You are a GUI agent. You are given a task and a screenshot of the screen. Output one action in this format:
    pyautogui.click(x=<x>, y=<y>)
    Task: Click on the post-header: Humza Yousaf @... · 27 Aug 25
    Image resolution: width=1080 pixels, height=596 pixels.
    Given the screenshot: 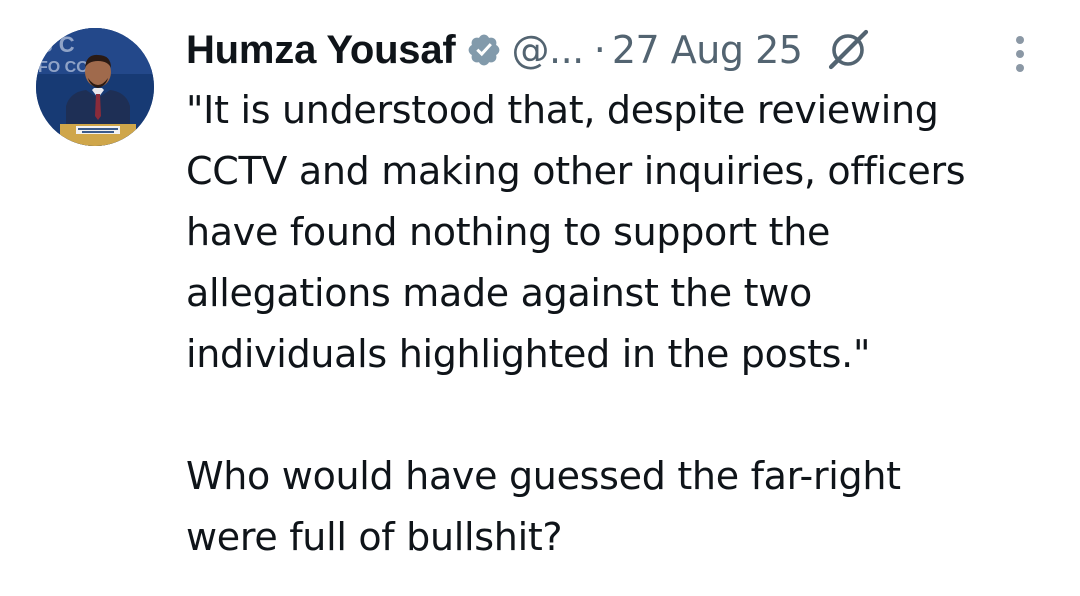 What is the action you would take?
    pyautogui.click(x=528, y=50)
    